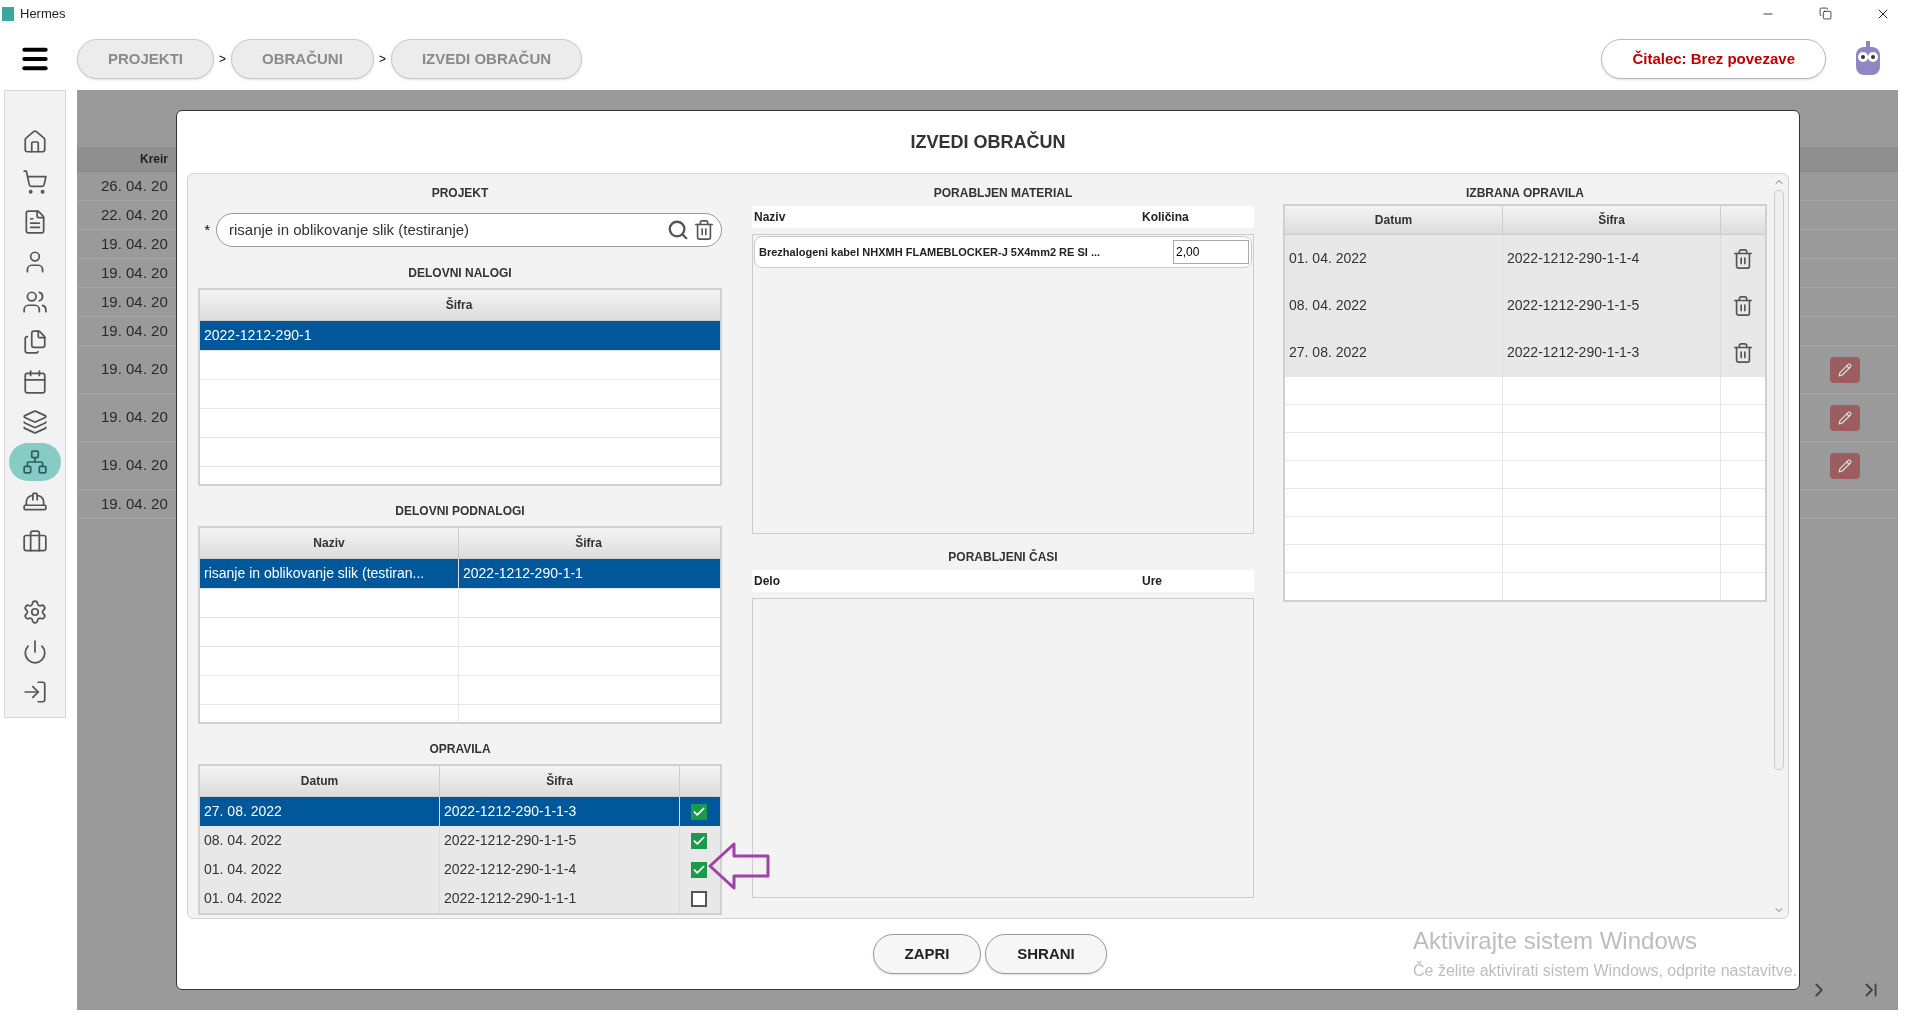 Image resolution: width=1912 pixels, height=1026 pixels. Describe the element at coordinates (1211, 252) in the screenshot. I see `quantity-field: 2,00` at that location.